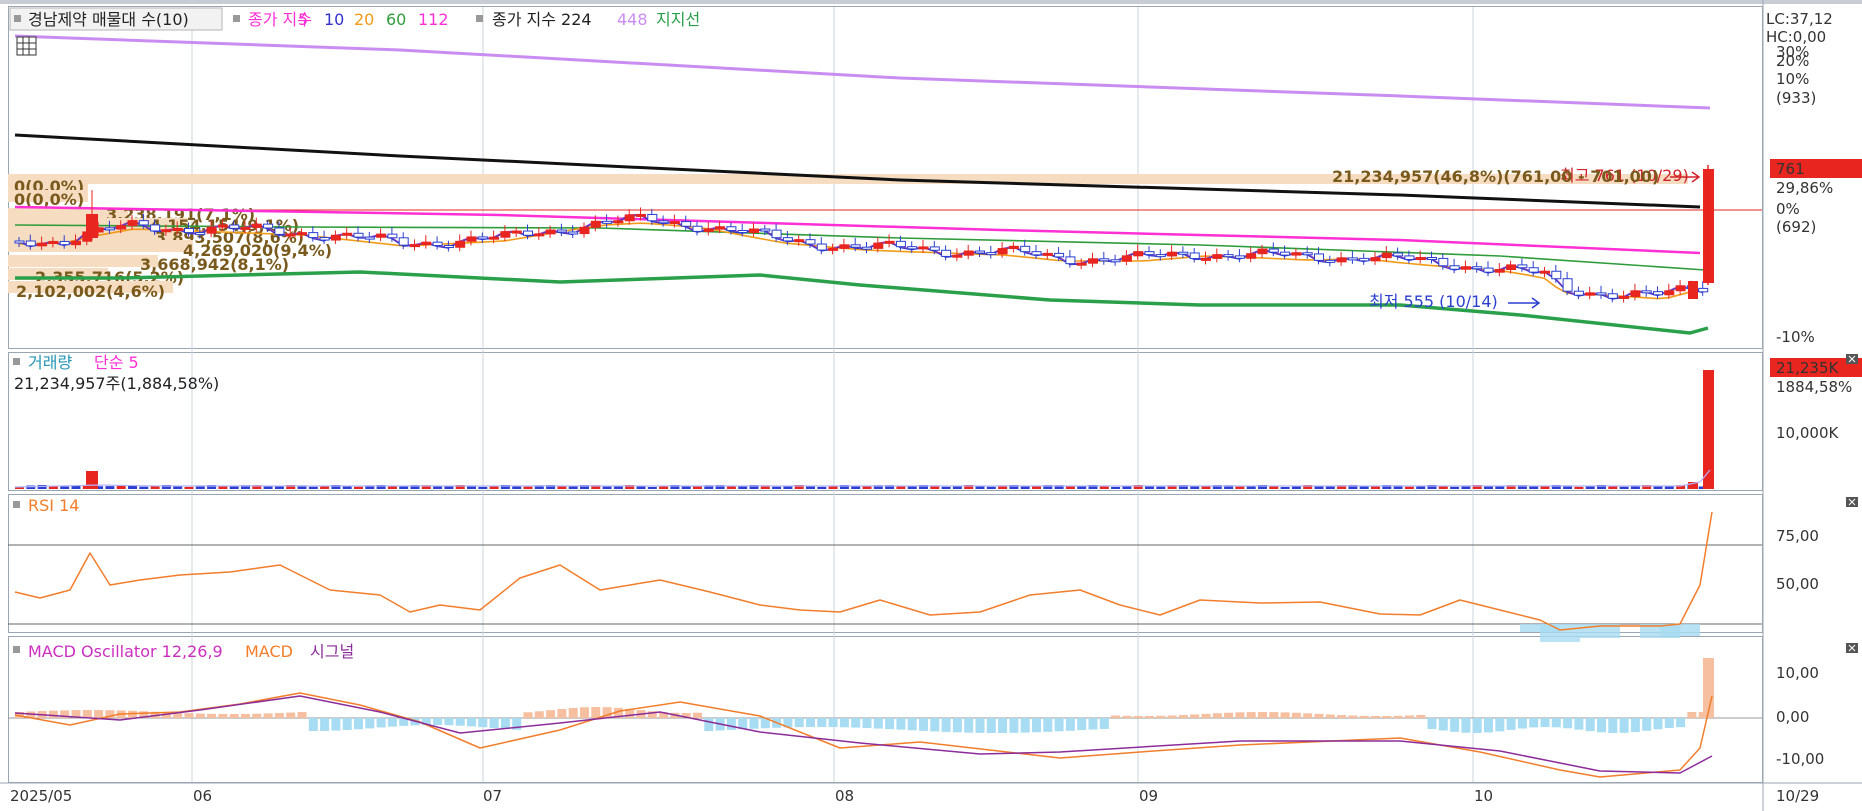 The width and height of the screenshot is (1862, 811). I want to click on axis-10pct: 10%, so click(1792, 79).